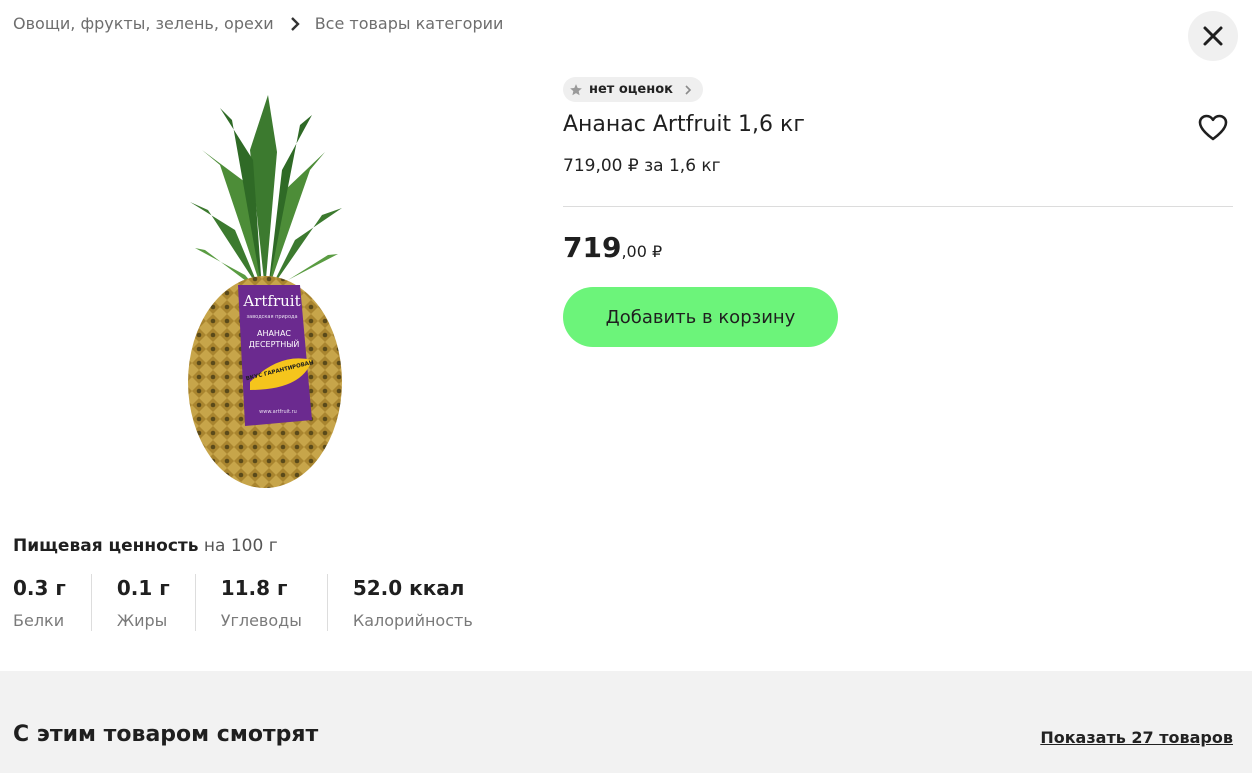  I want to click on nutrition-item-calories: 52.0 ккал Калорийность, so click(412, 602).